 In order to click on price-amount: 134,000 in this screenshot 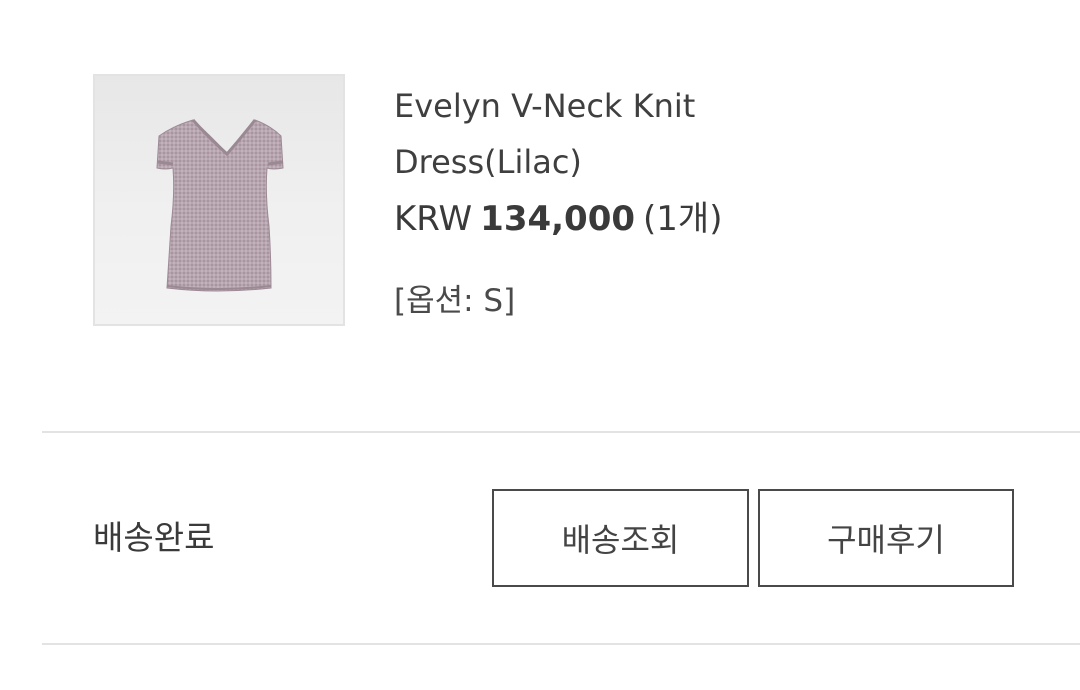, I will do `click(558, 219)`.